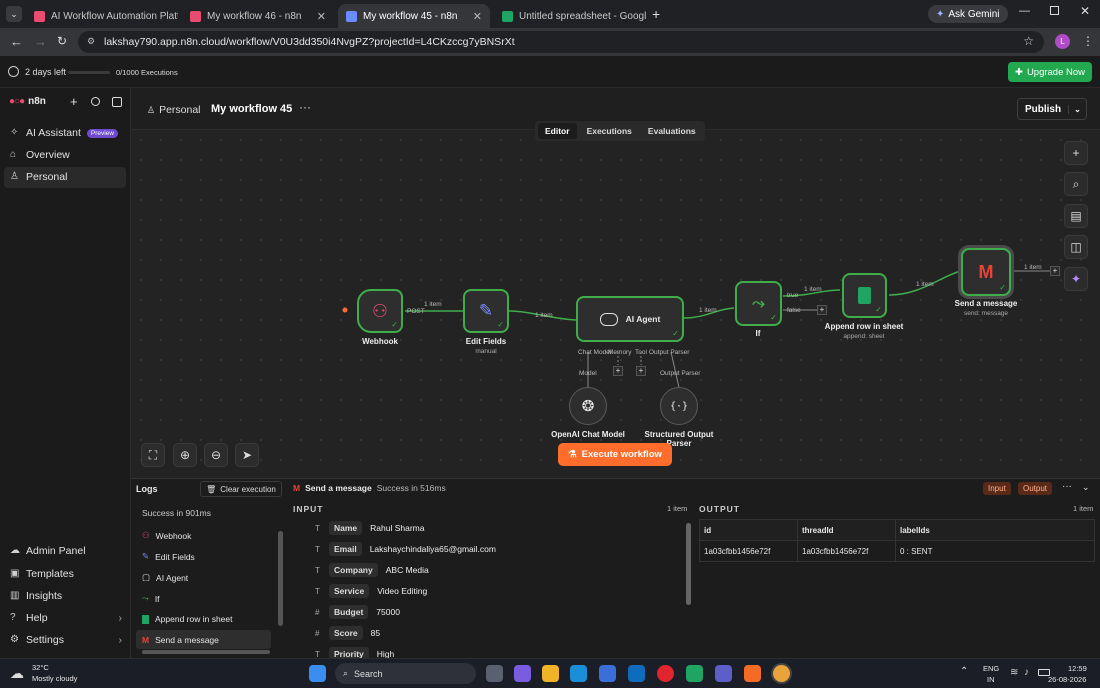 The width and height of the screenshot is (1100, 688). I want to click on collapse-panel-icon: ⌄, so click(1086, 487).